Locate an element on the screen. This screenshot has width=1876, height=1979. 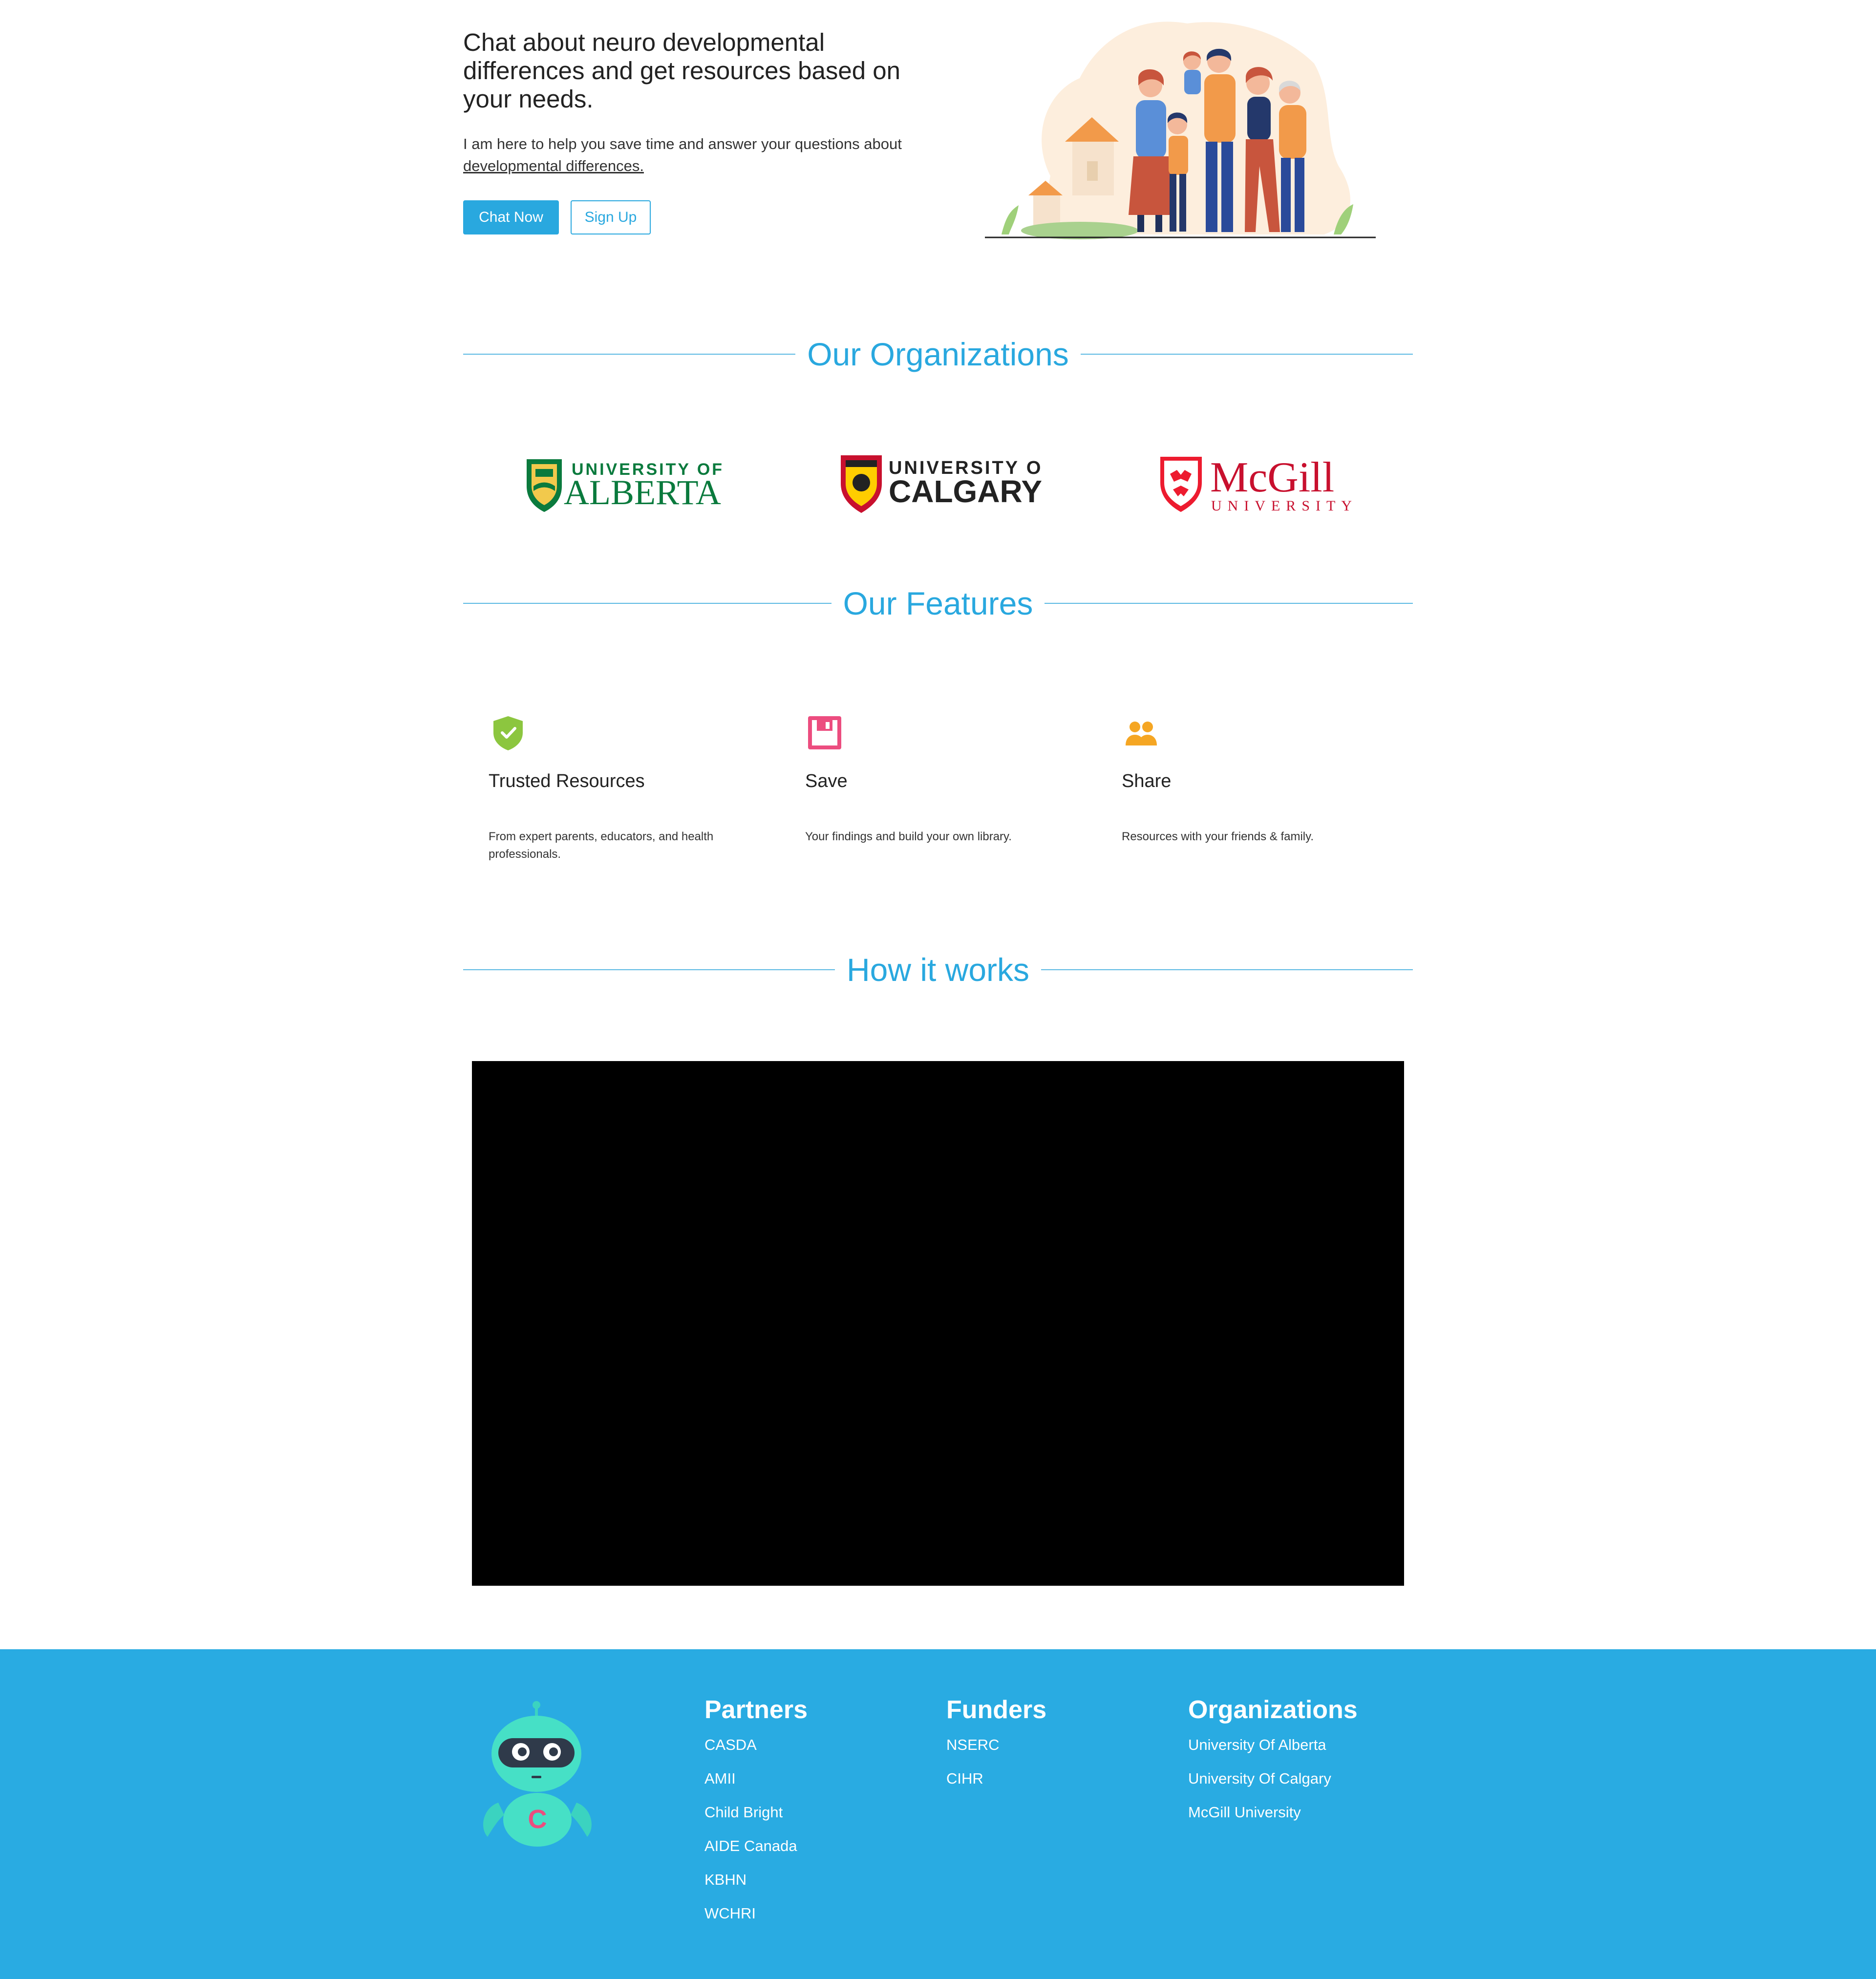
university-of-calgary-logo: UNIVERSITY OF CALGARY is located at coordinates (942, 484).